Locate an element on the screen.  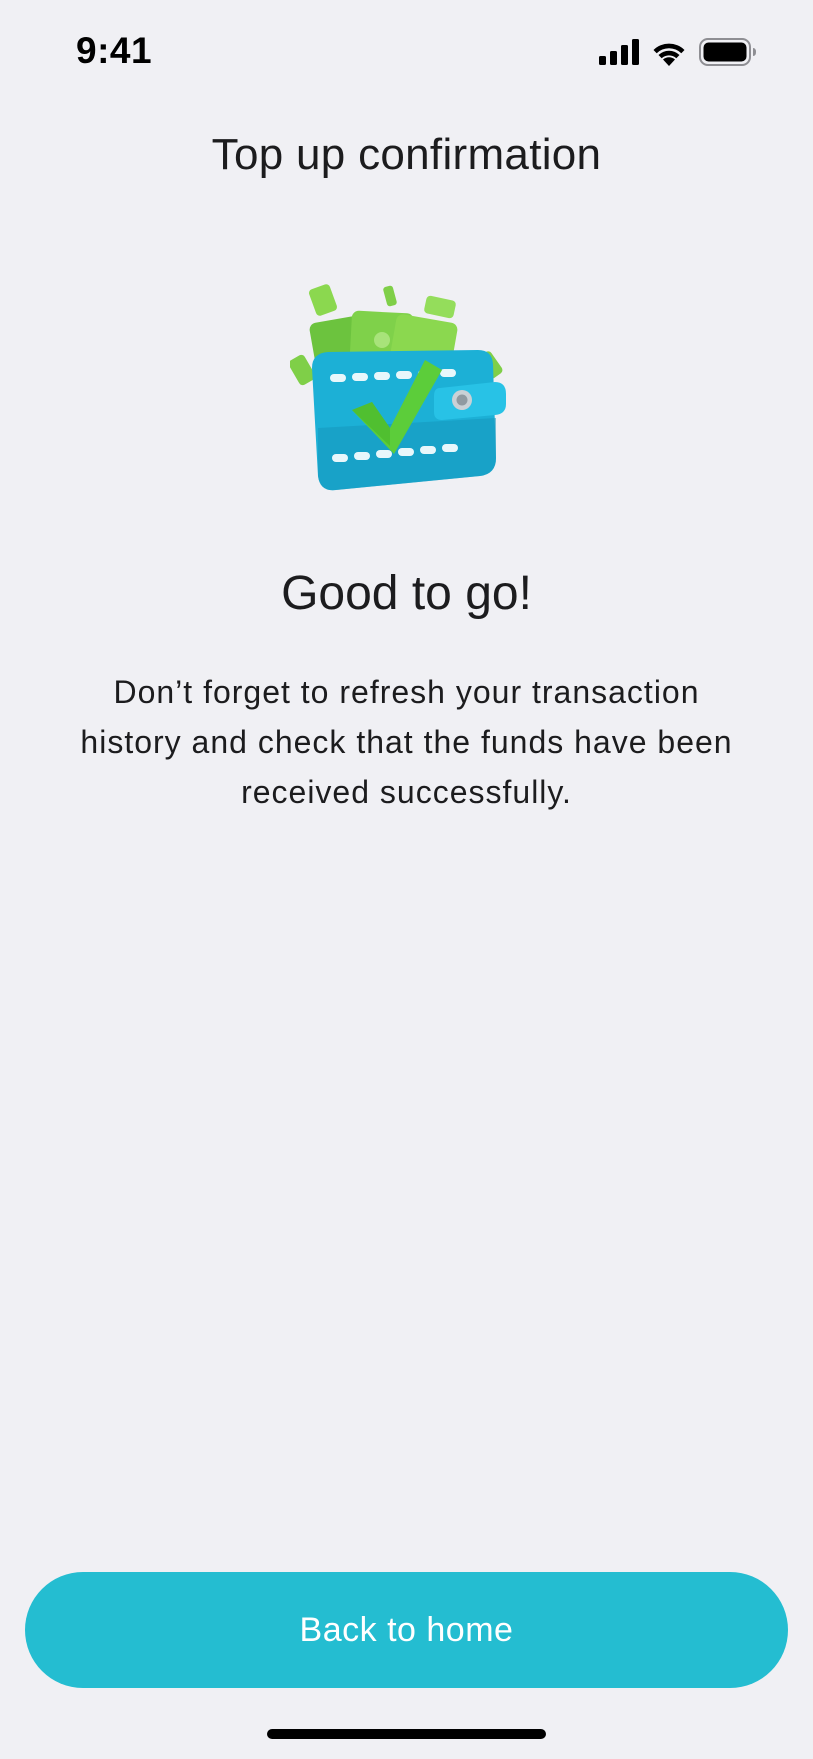
success-headline: Good to go! is located at coordinates (406, 593).